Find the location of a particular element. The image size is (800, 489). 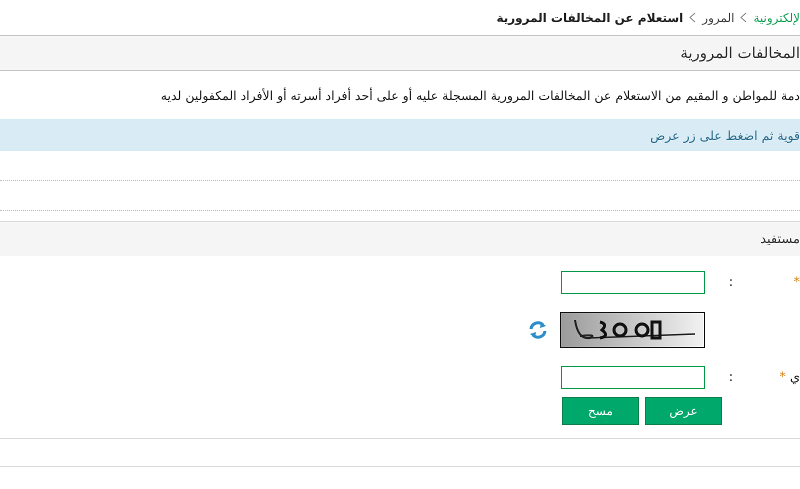

breadcrumb-link: المرور is located at coordinates (718, 17).